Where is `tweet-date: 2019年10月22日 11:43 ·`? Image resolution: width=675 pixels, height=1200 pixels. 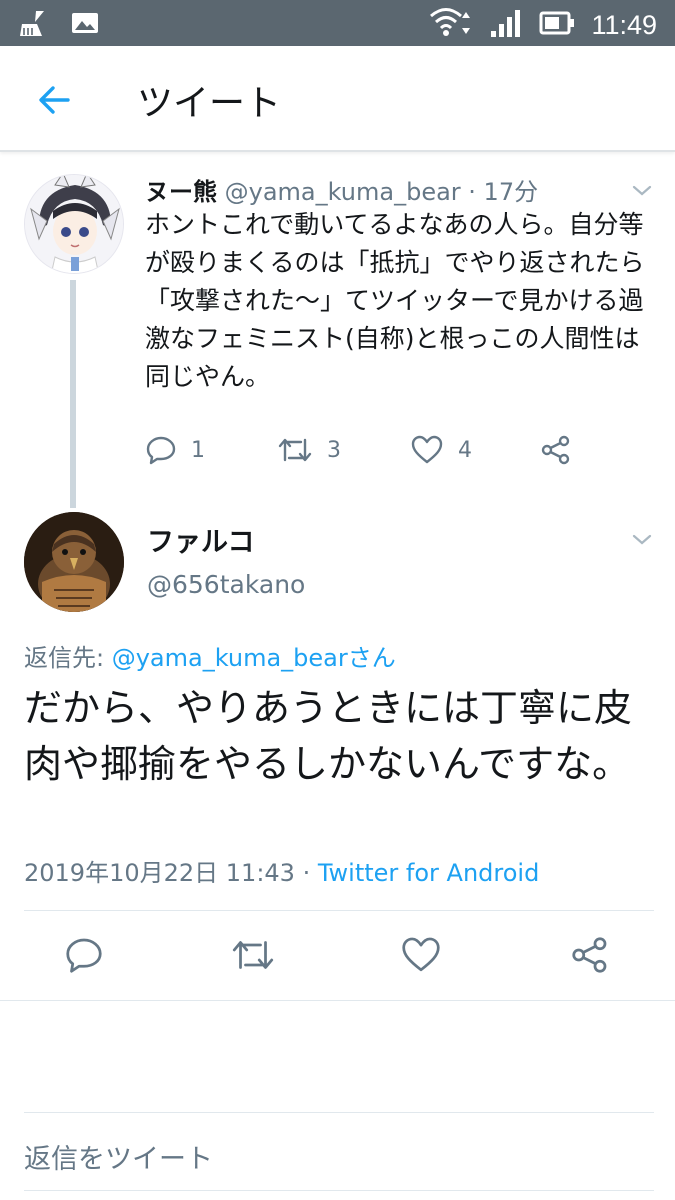
tweet-date: 2019年10月22日 11:43 · is located at coordinates (171, 873).